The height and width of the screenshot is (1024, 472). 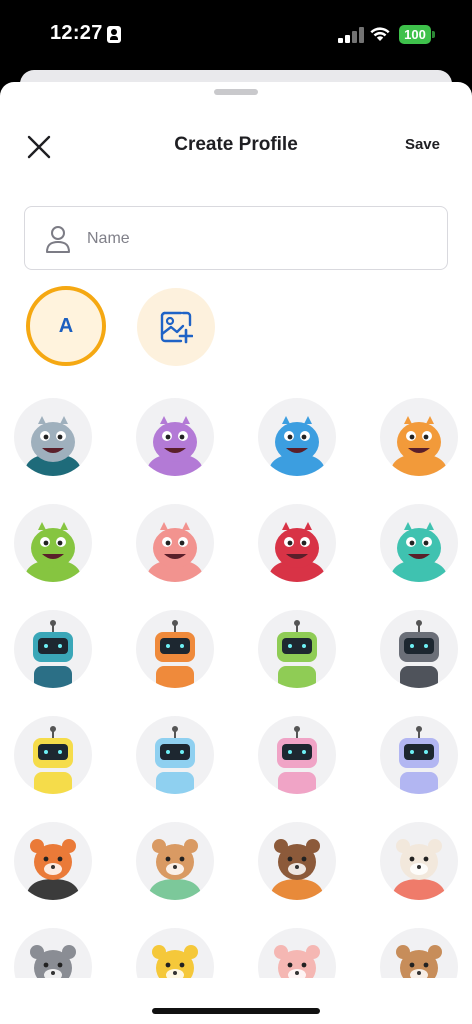 I want to click on letter-avatar-initial: A, so click(x=66, y=326).